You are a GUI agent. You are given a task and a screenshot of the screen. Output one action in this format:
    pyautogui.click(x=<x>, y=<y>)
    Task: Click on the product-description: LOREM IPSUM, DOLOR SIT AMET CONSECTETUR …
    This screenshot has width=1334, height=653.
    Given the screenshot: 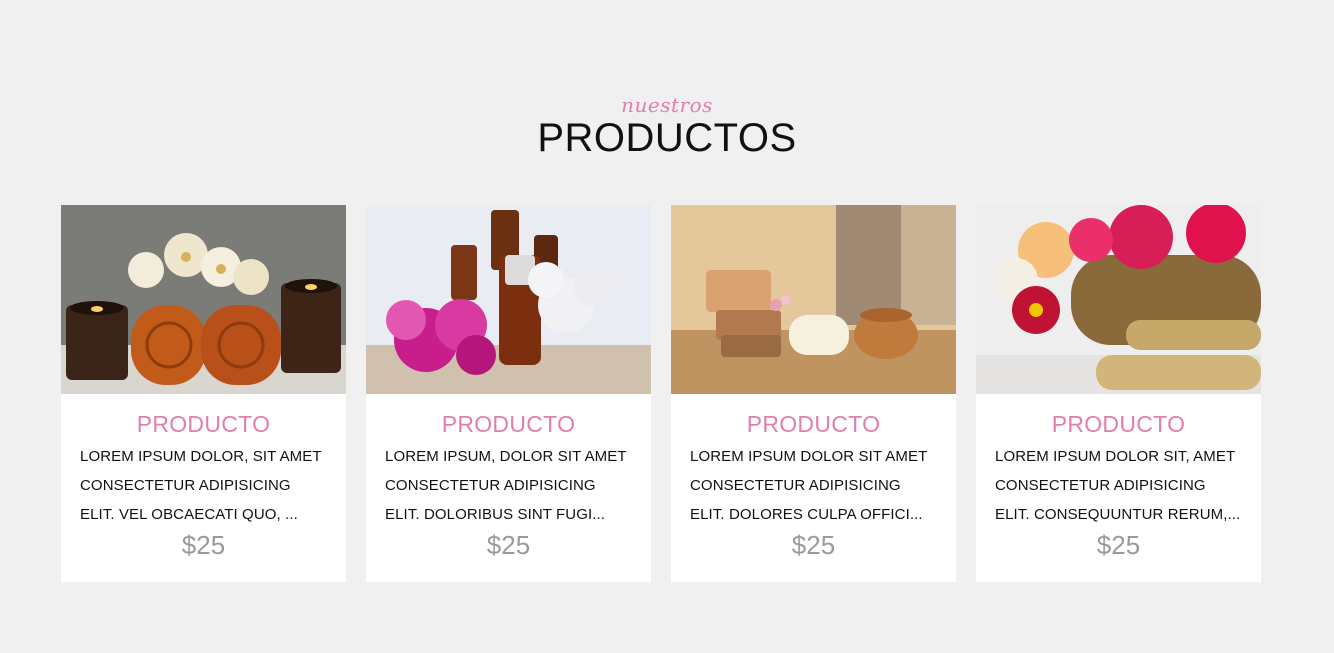 What is the action you would take?
    pyautogui.click(x=508, y=483)
    